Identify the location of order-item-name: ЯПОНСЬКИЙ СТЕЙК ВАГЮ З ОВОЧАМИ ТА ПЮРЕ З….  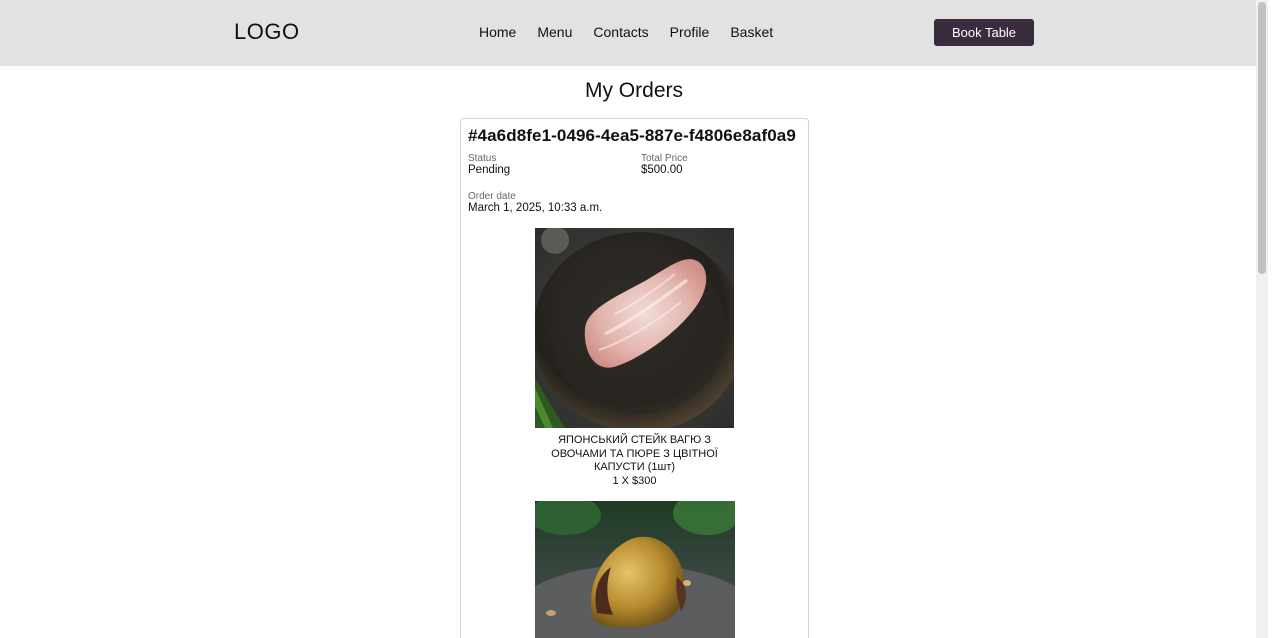
(634, 453).